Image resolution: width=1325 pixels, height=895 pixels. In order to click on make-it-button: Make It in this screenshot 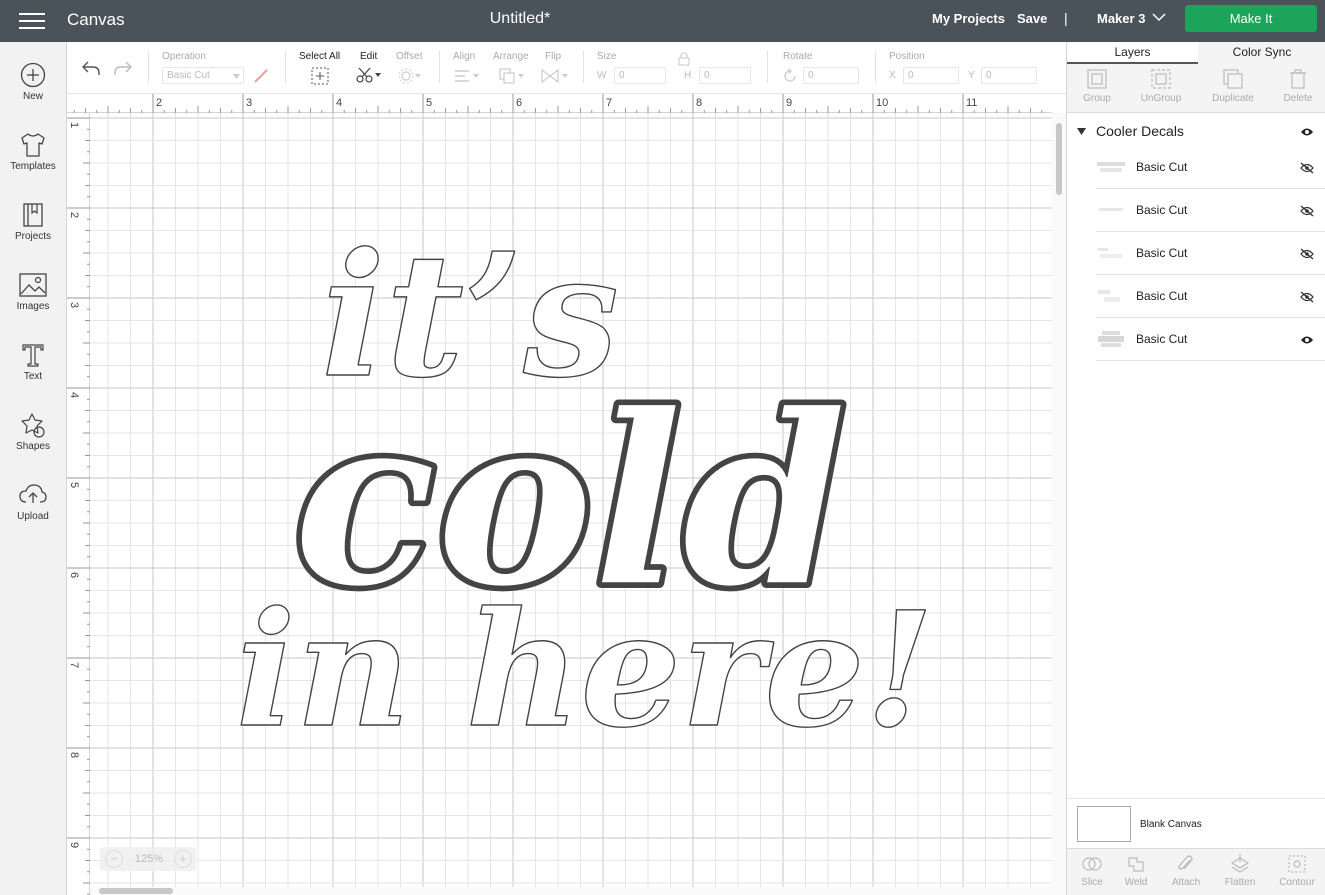, I will do `click(1251, 18)`.